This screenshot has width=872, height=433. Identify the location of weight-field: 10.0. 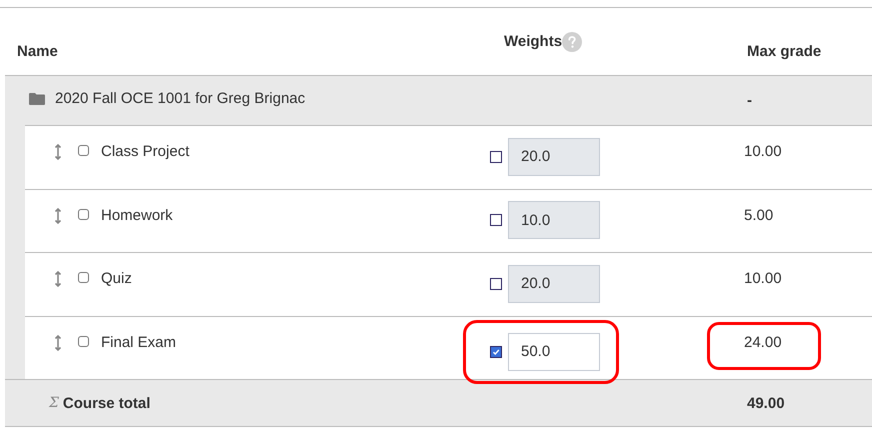
(554, 220).